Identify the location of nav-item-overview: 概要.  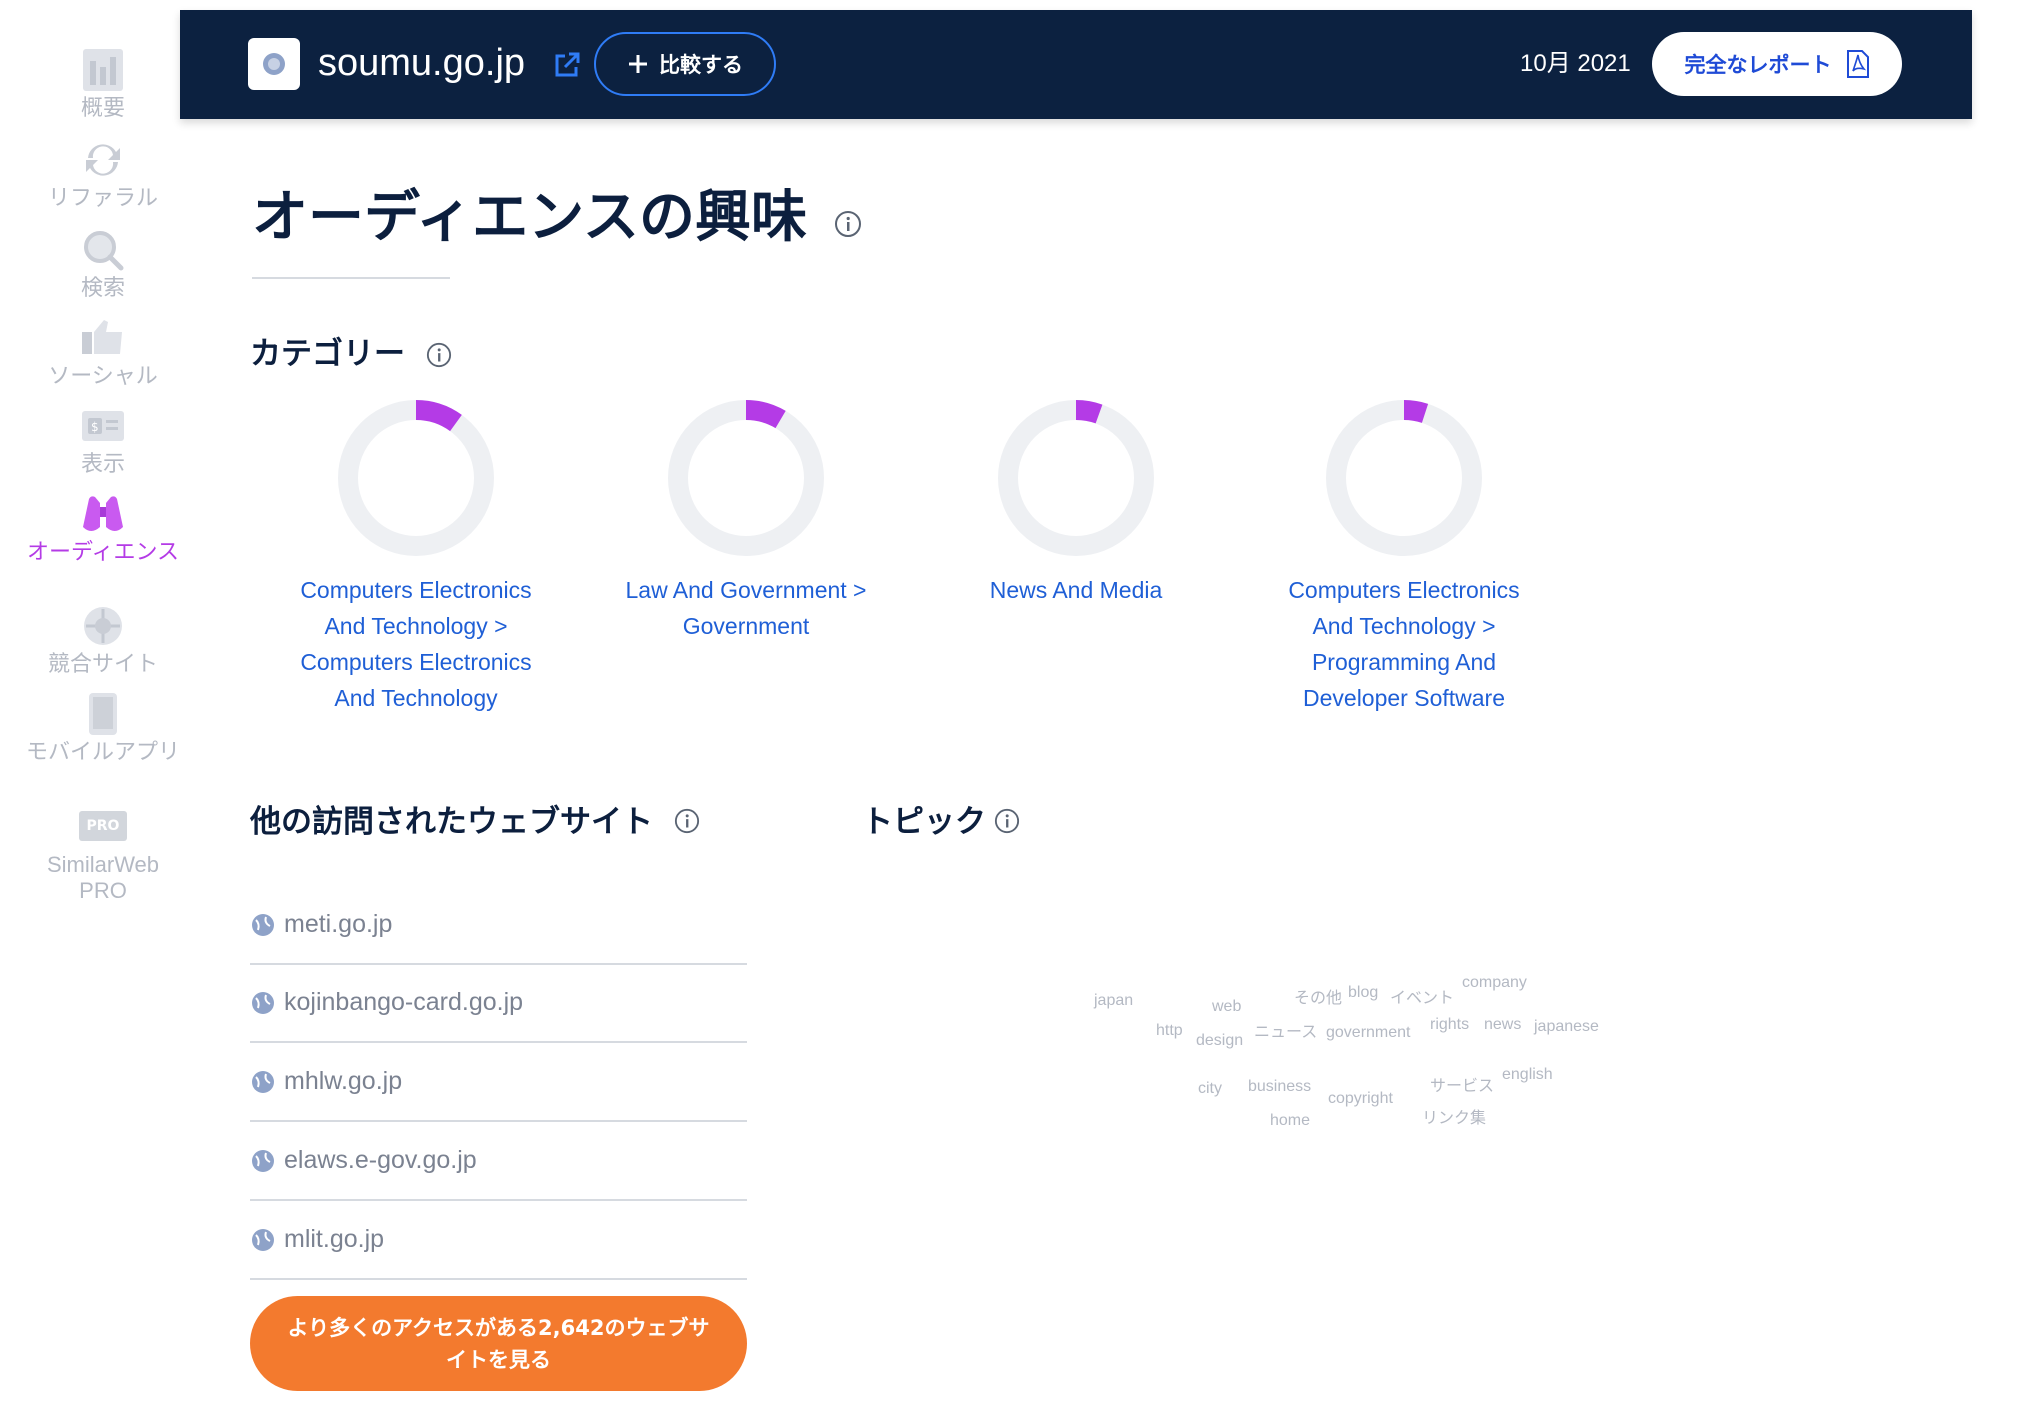
(103, 84).